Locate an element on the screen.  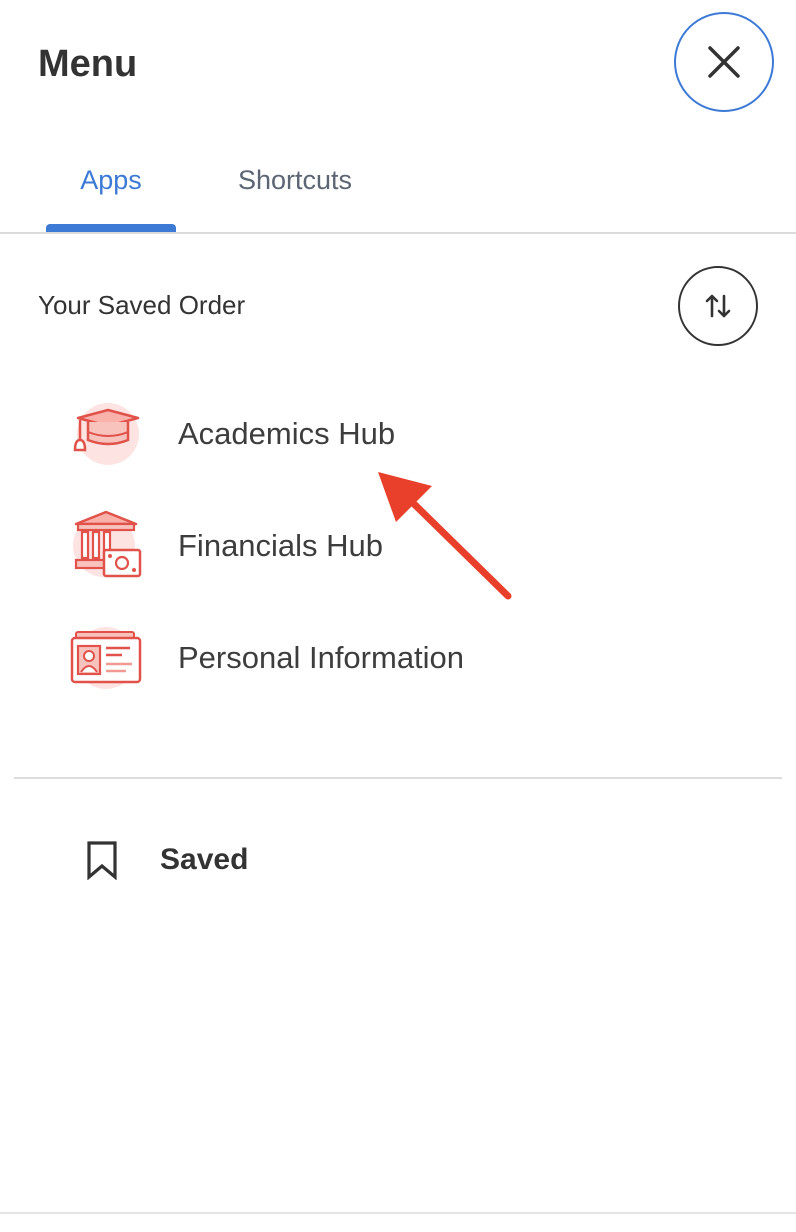
annotation-arrow-icon is located at coordinates (445, 536).